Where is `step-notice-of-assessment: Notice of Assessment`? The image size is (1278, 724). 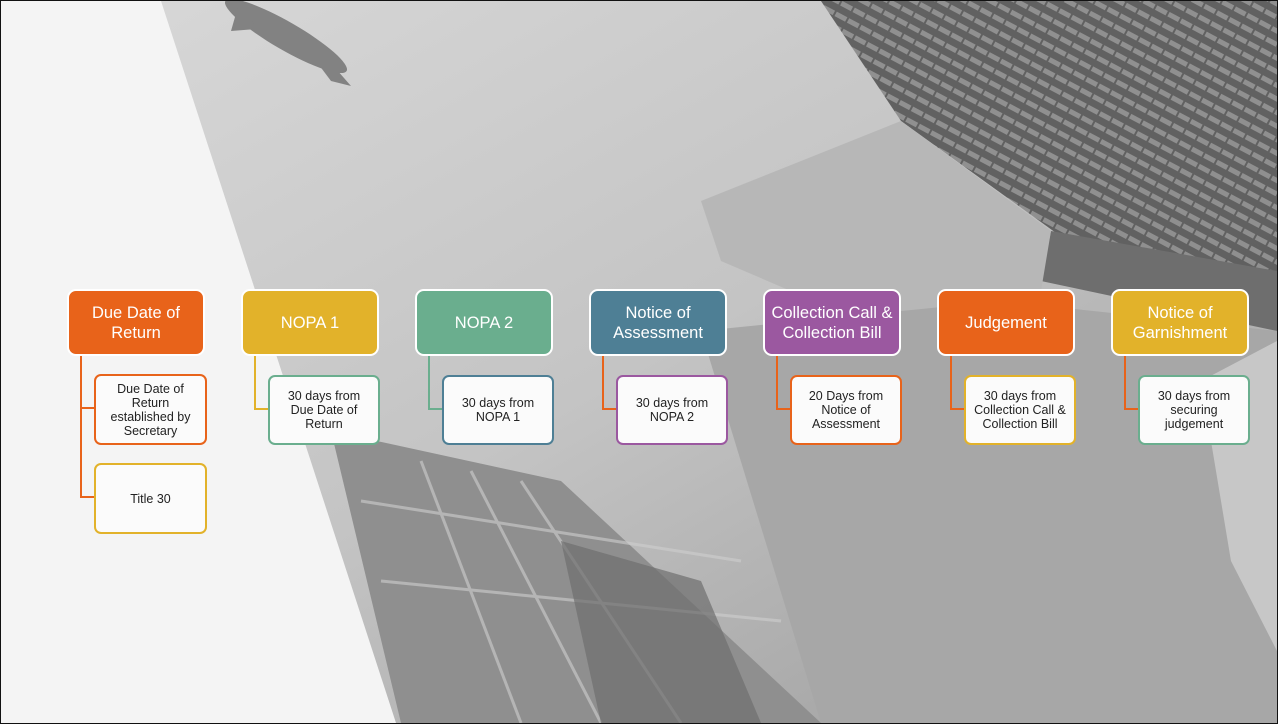
step-notice-of-assessment: Notice of Assessment is located at coordinates (658, 322).